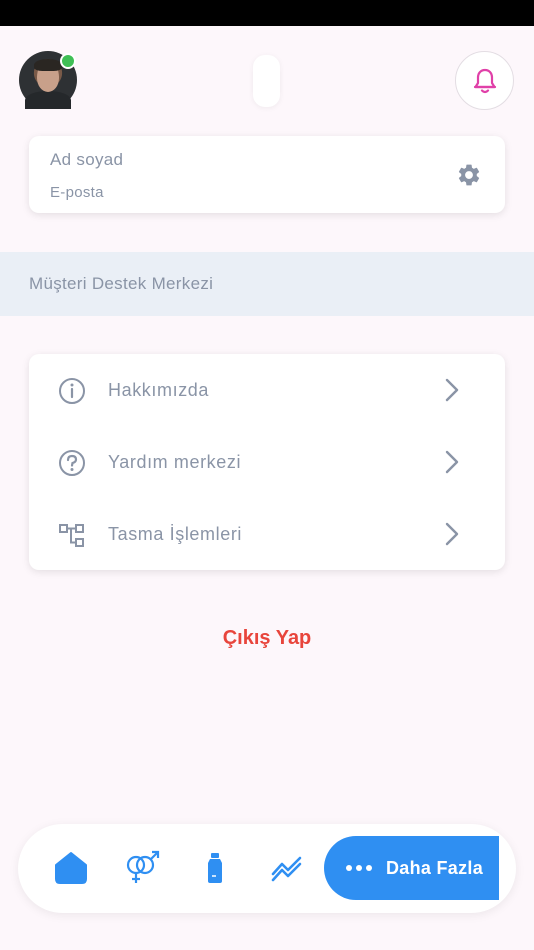 This screenshot has height=950, width=534. What do you see at coordinates (87, 159) in the screenshot?
I see `profile-name: Ad soyad` at bounding box center [87, 159].